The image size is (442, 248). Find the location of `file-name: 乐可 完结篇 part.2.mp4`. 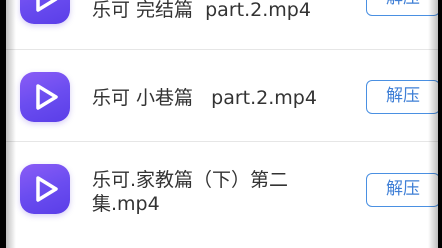

file-name: 乐可 完结篇 part.2.mp4 is located at coordinates (201, 10).